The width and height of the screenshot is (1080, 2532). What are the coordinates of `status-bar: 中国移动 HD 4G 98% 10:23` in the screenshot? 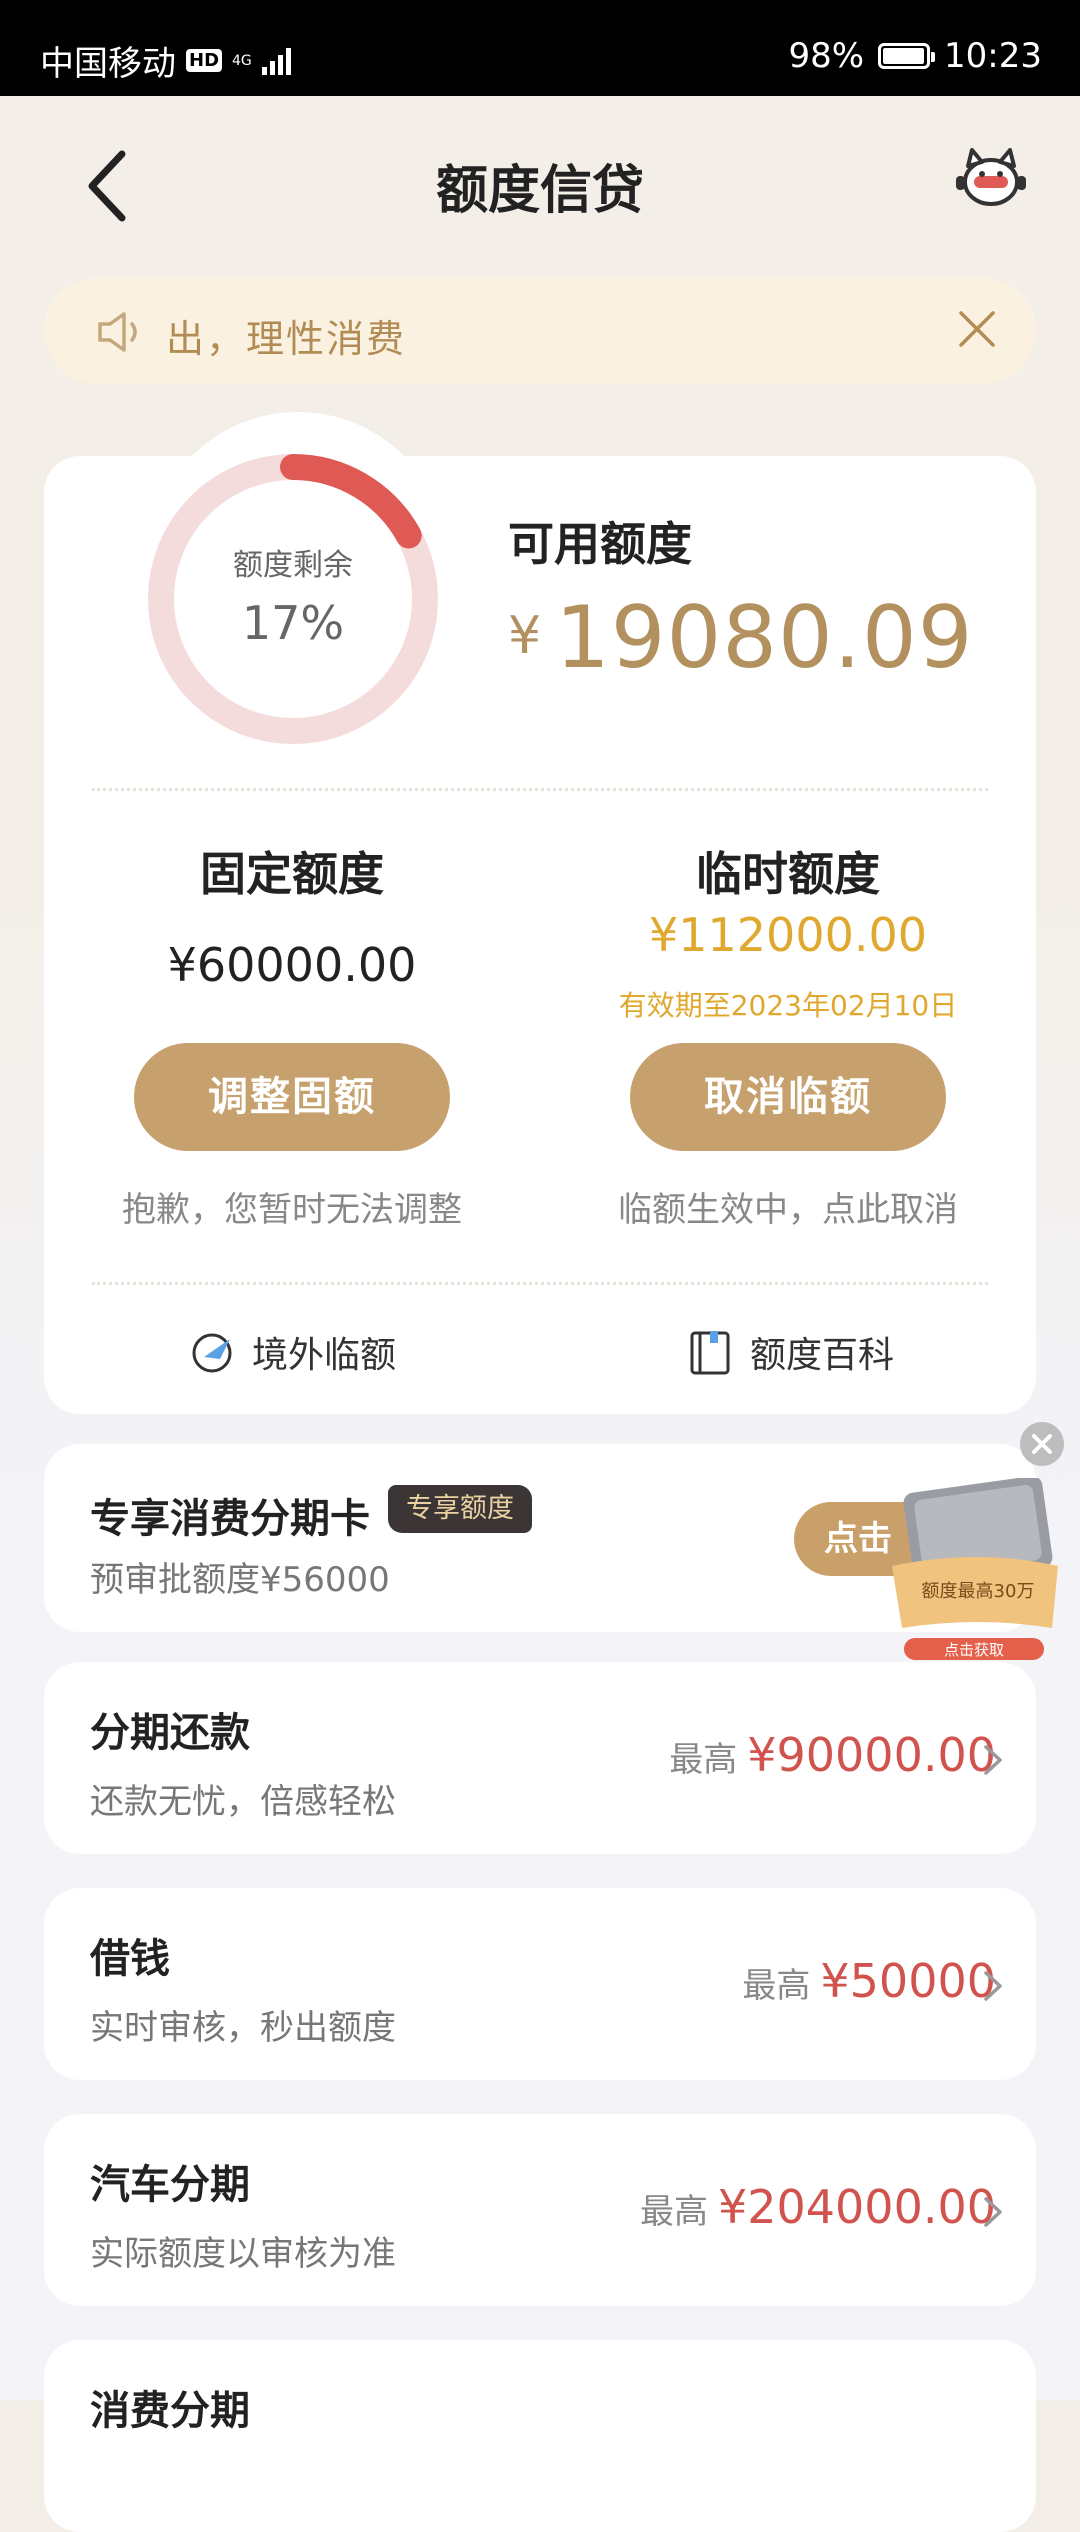 It's located at (540, 48).